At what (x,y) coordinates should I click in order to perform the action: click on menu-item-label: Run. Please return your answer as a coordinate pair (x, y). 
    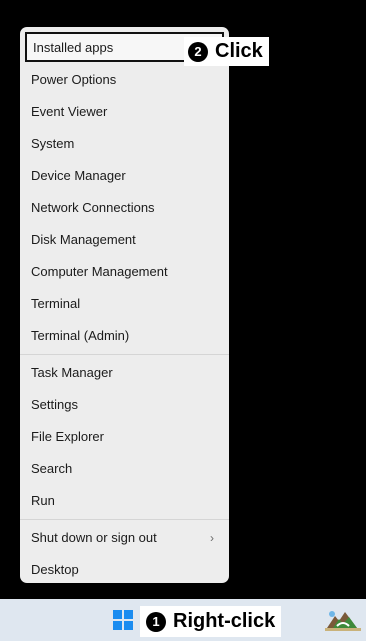
    Looking at the image, I should click on (43, 500).